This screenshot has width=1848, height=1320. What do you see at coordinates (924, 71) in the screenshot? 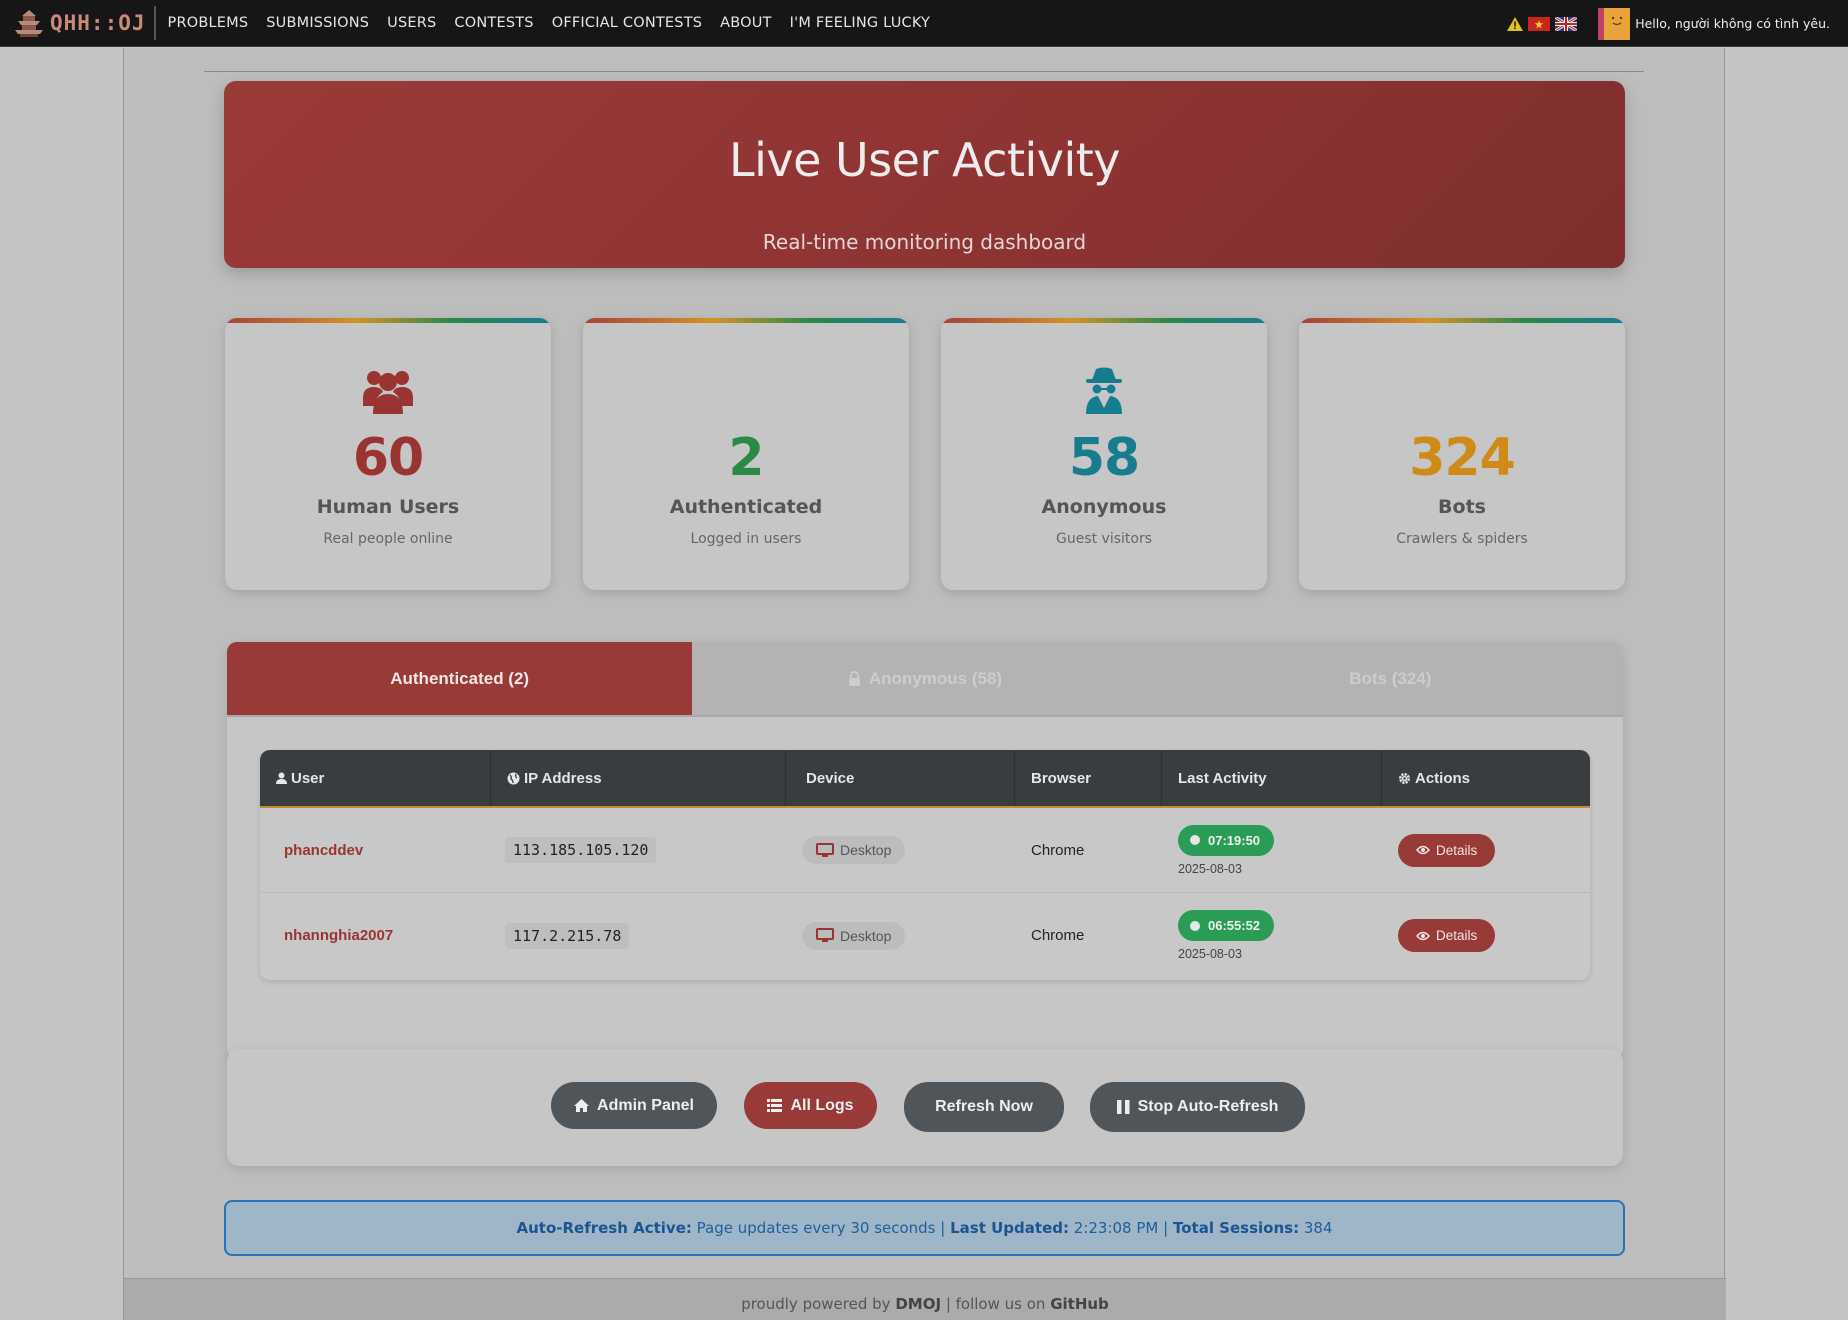
I see `divider` at bounding box center [924, 71].